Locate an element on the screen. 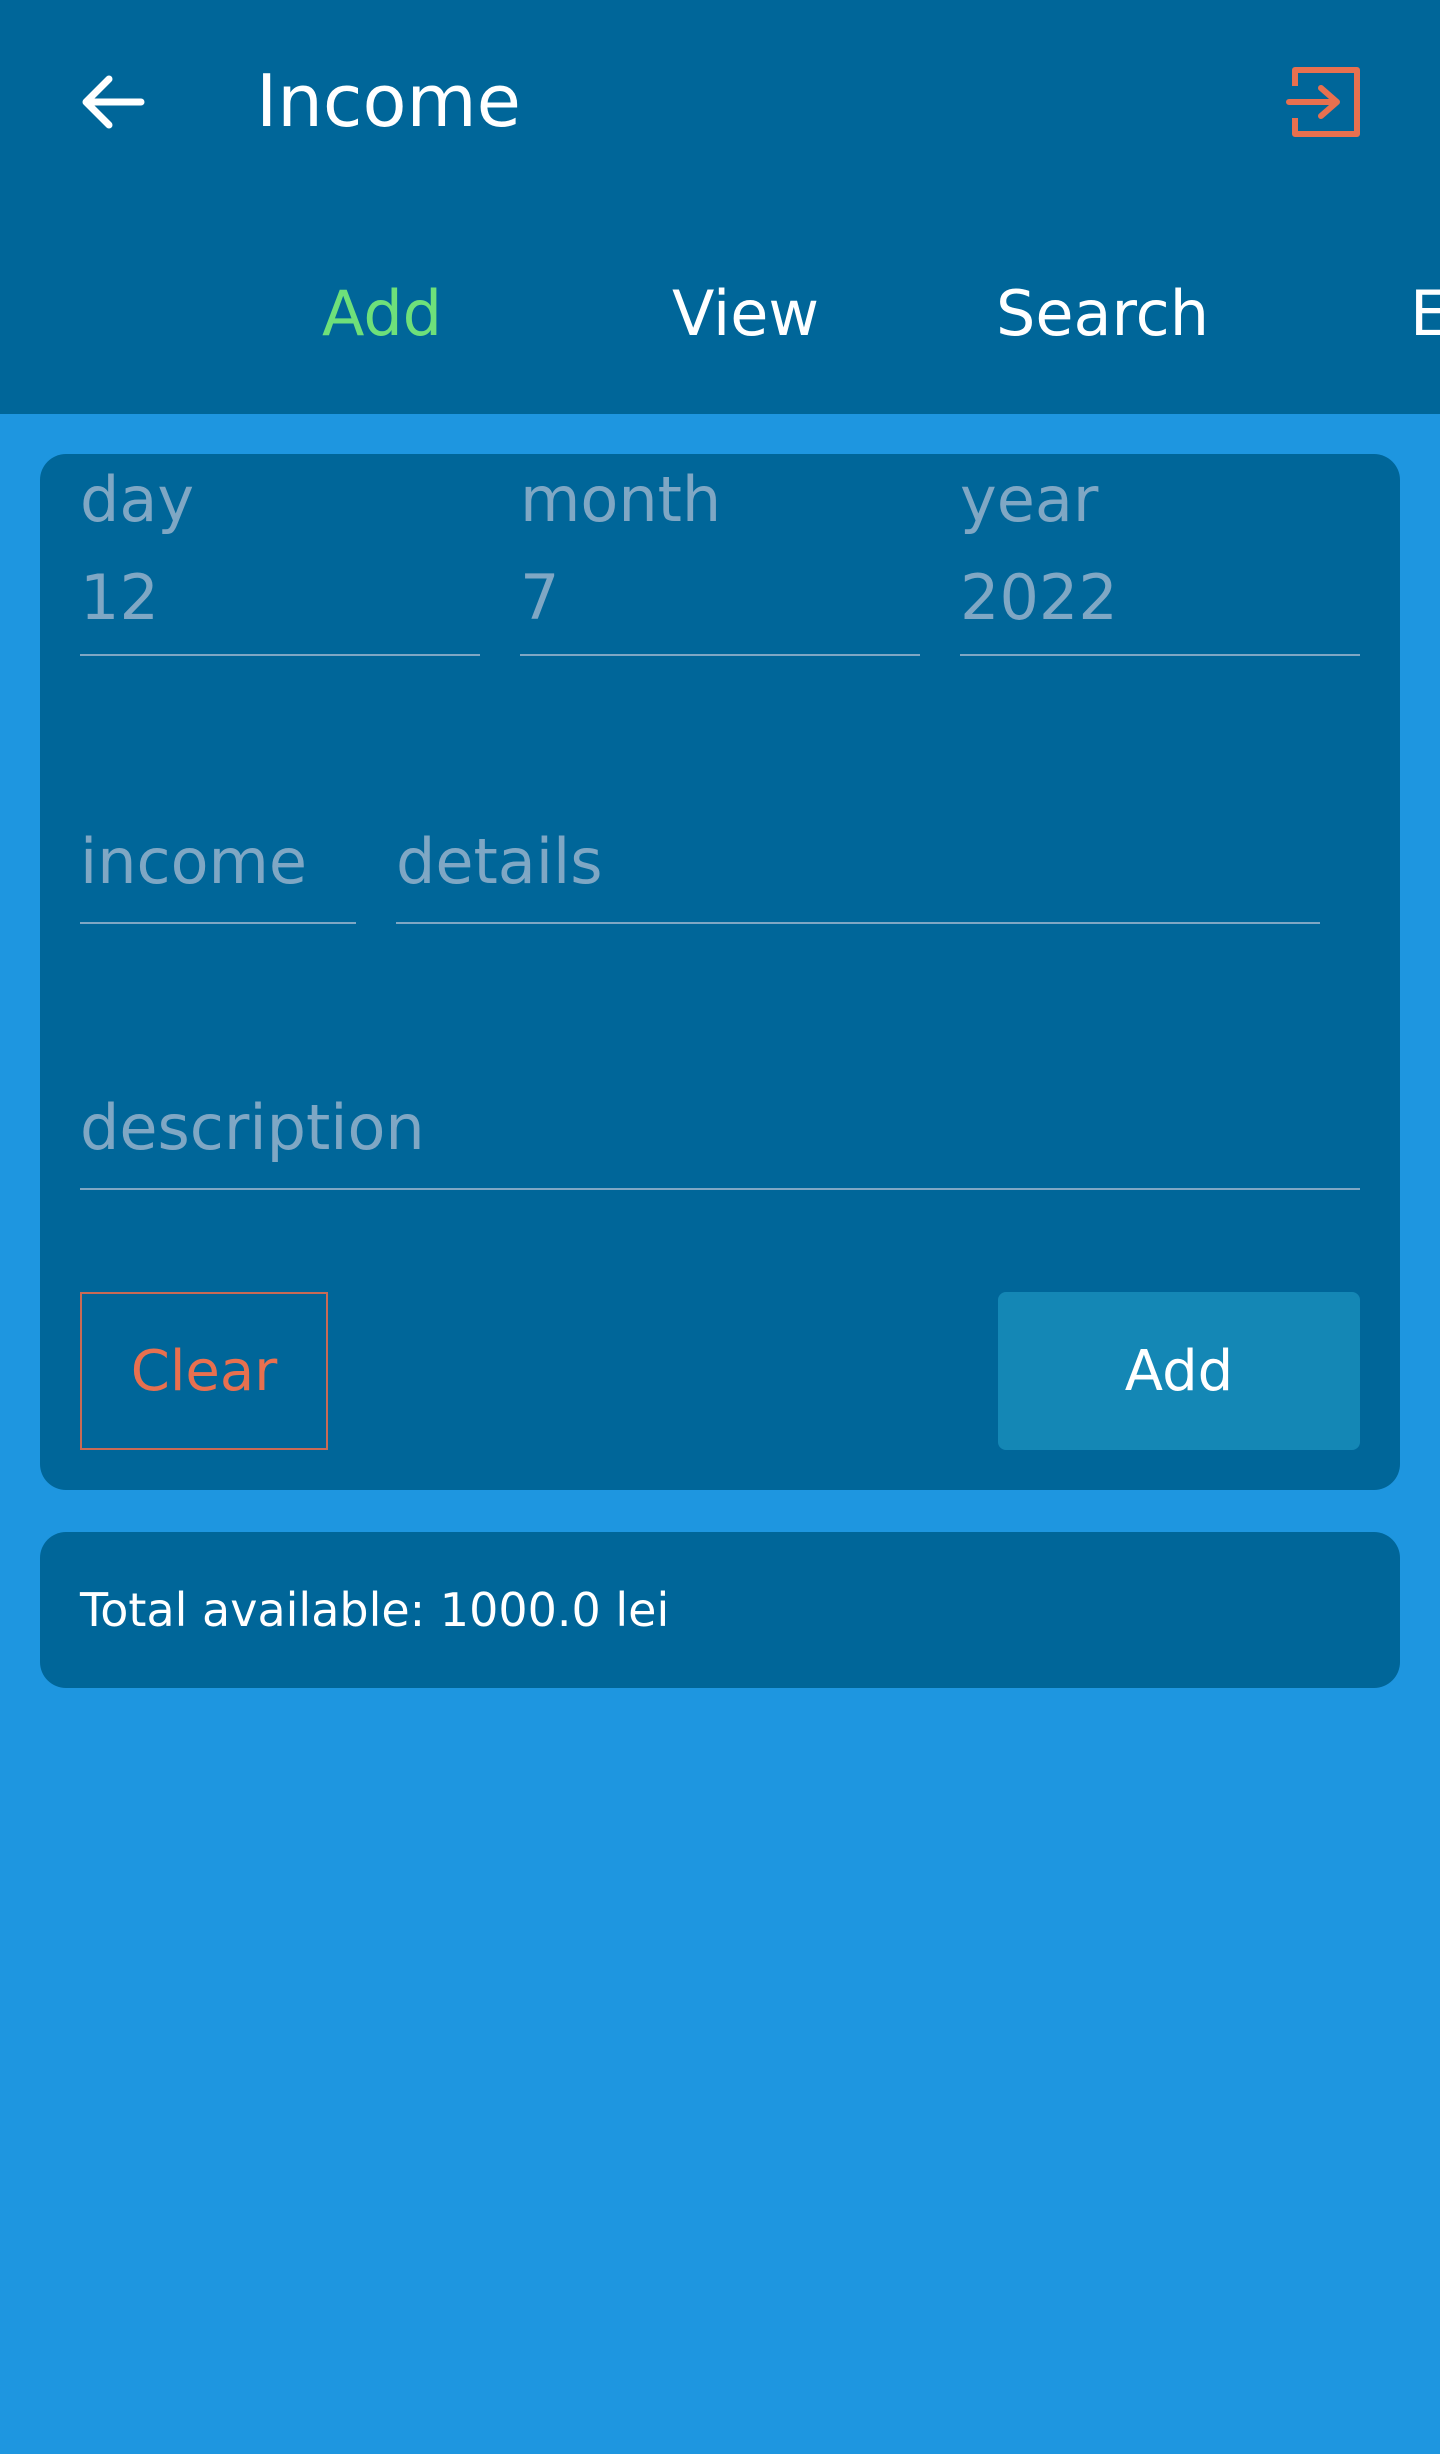 This screenshot has height=2454, width=1440. year-value: 2022 is located at coordinates (1039, 597).